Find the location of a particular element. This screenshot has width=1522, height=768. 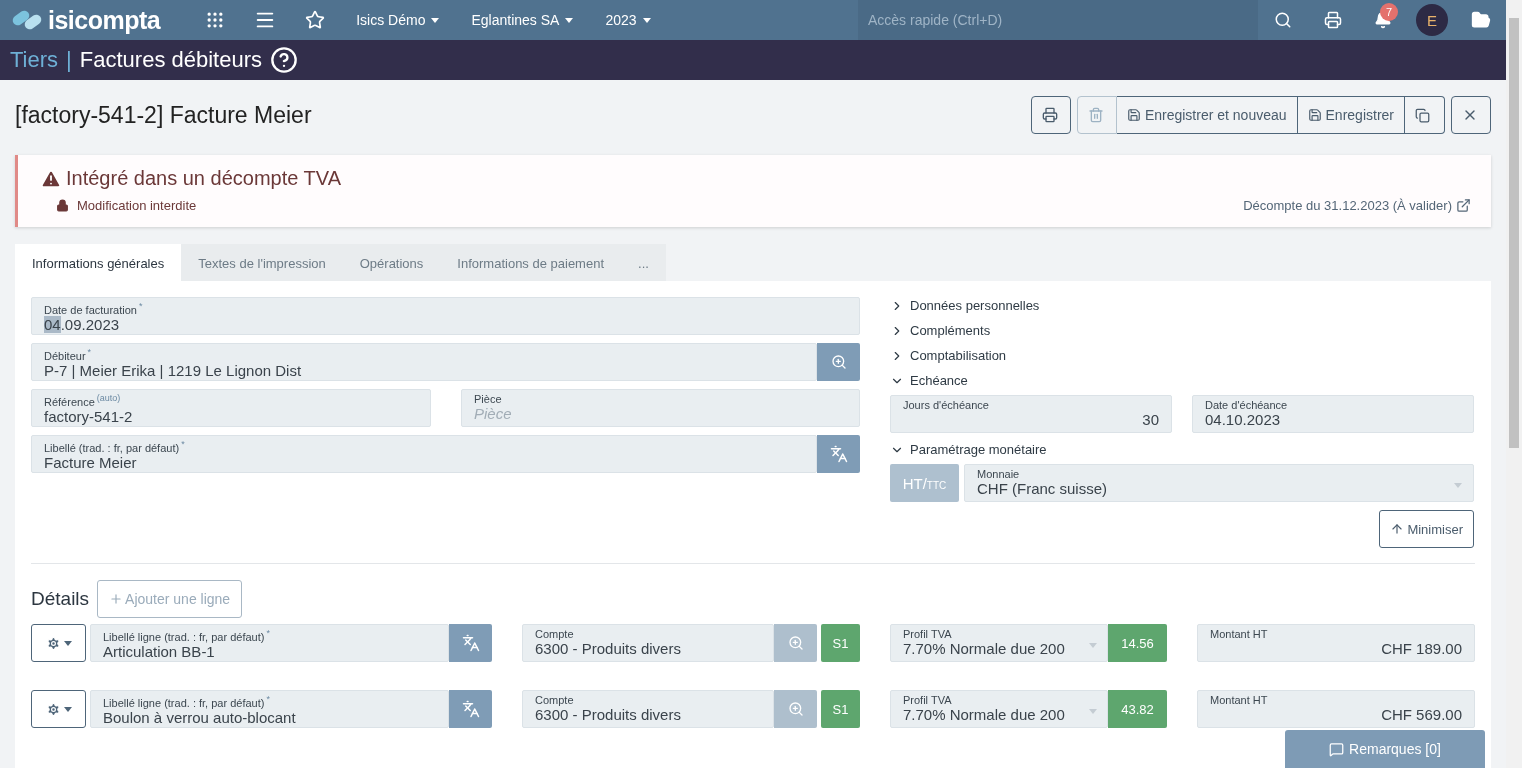

input-field: Libellé (trad. : fr, par défaut) $^{*}$ Facture Meier is located at coordinates (424, 454).